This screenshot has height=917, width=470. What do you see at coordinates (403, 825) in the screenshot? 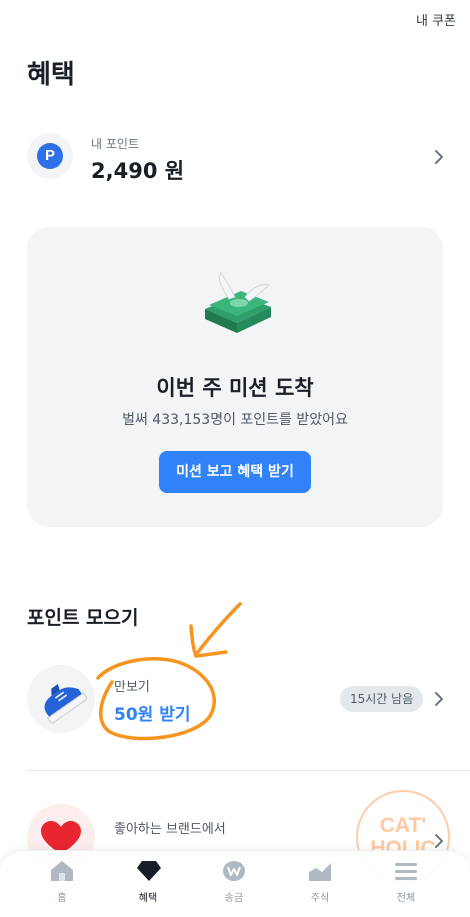
I see `watermark-line1: CAT'` at bounding box center [403, 825].